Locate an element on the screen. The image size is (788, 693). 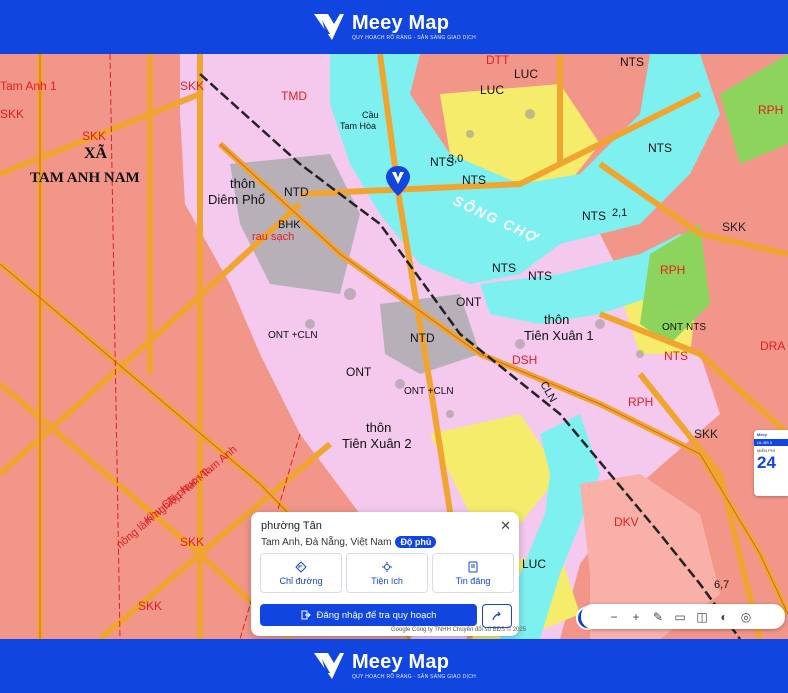
promo-head: Meey is located at coordinates (762, 434).